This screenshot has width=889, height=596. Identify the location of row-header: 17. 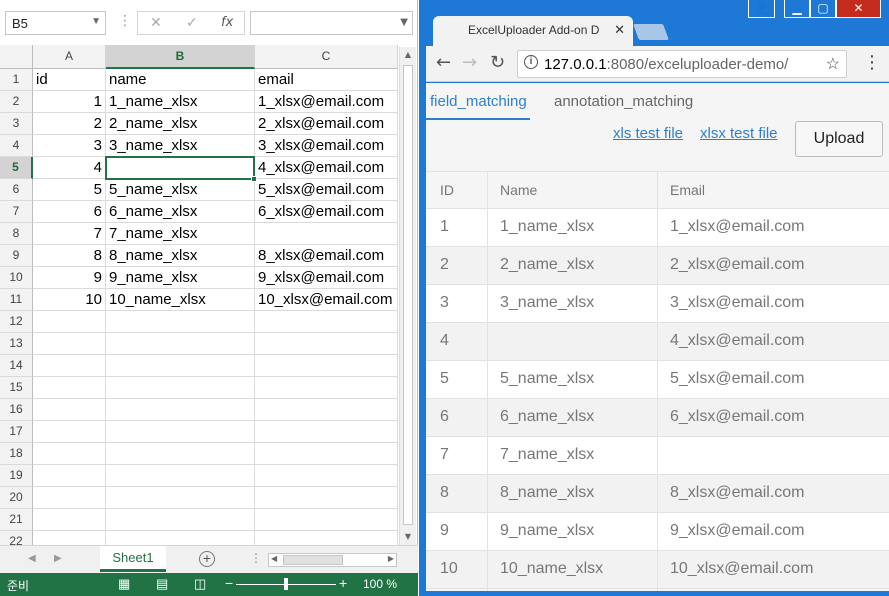
(16, 432).